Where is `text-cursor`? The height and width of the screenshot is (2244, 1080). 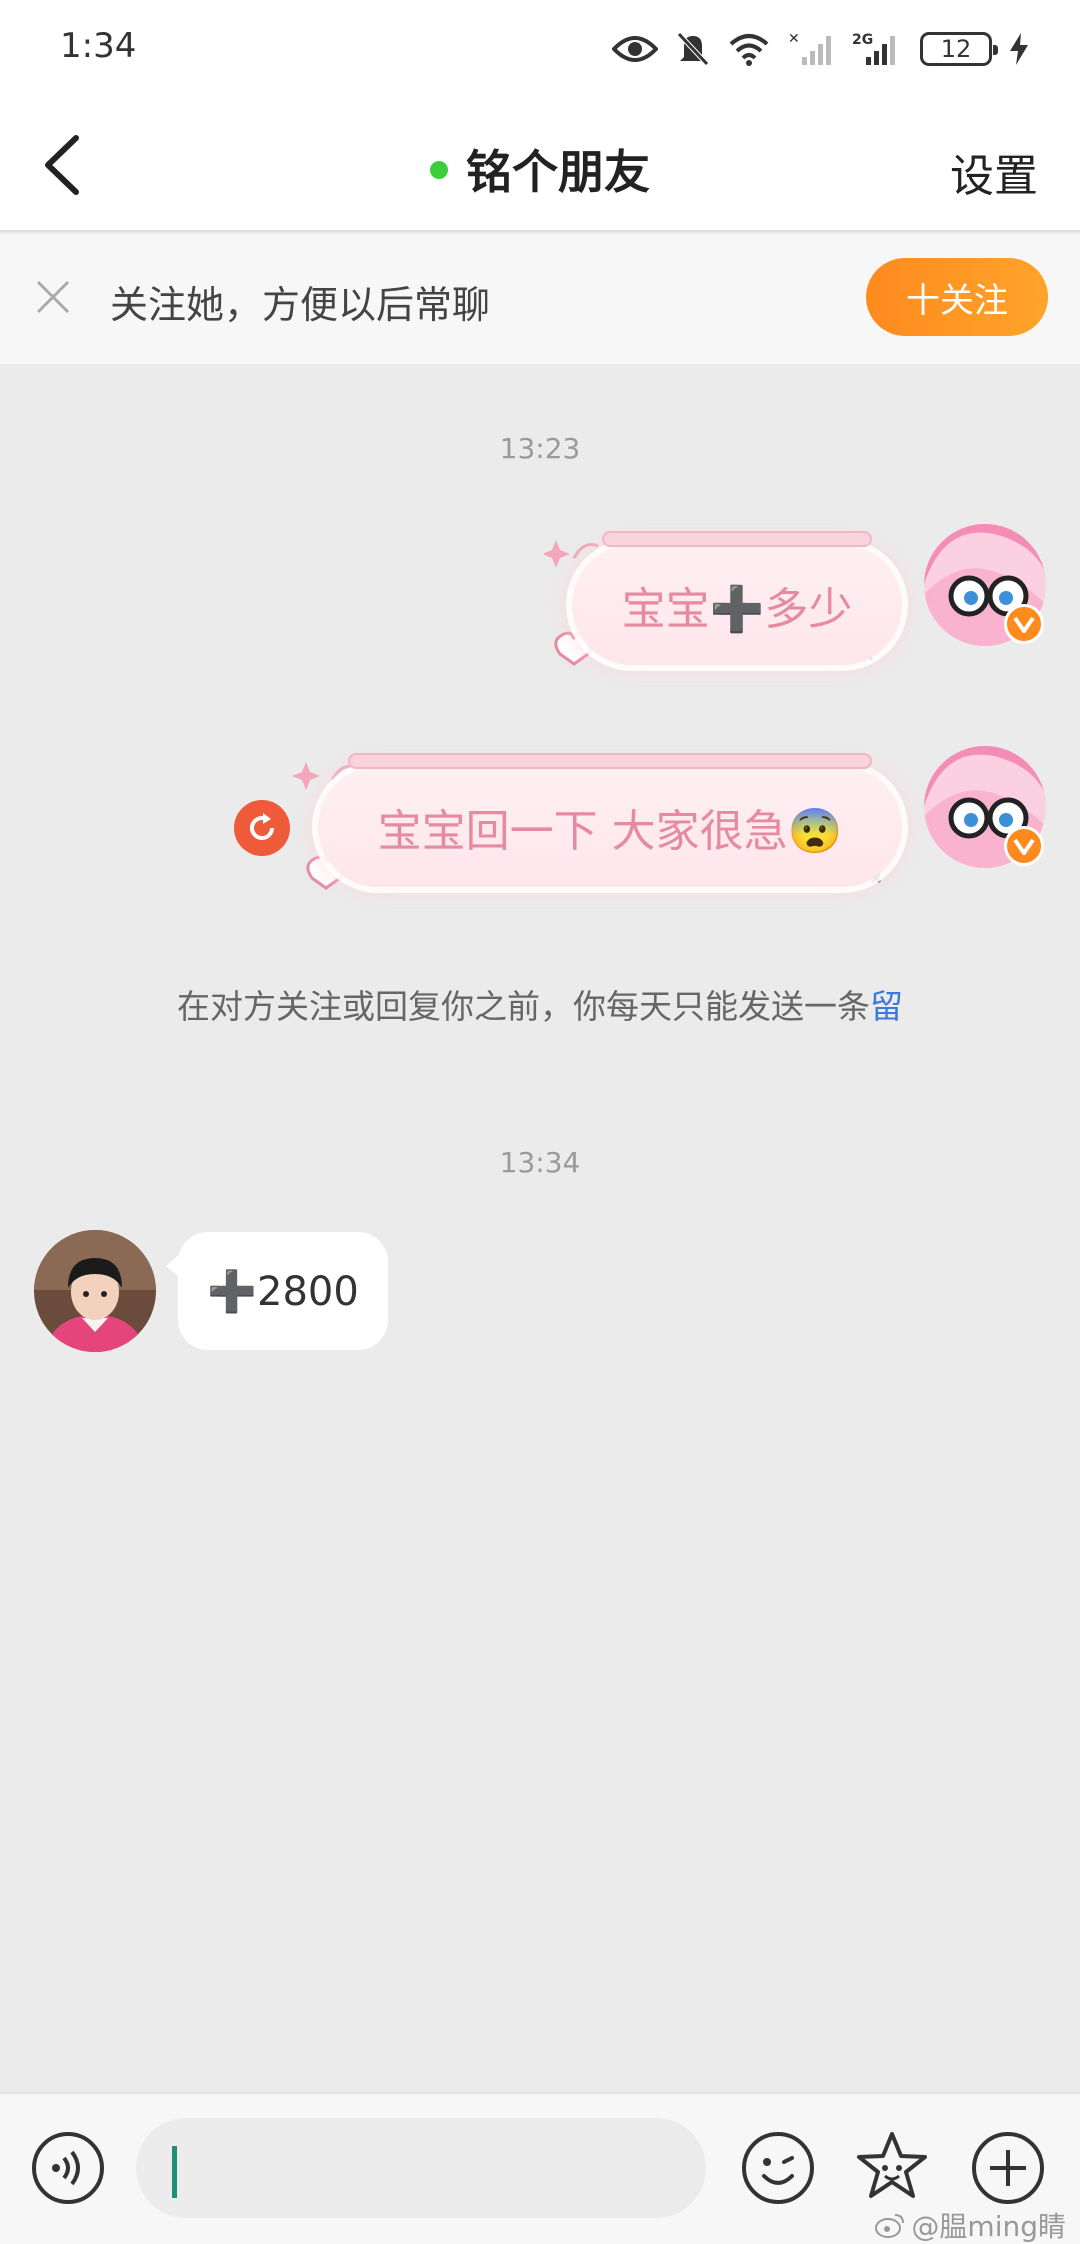
text-cursor is located at coordinates (174, 2172).